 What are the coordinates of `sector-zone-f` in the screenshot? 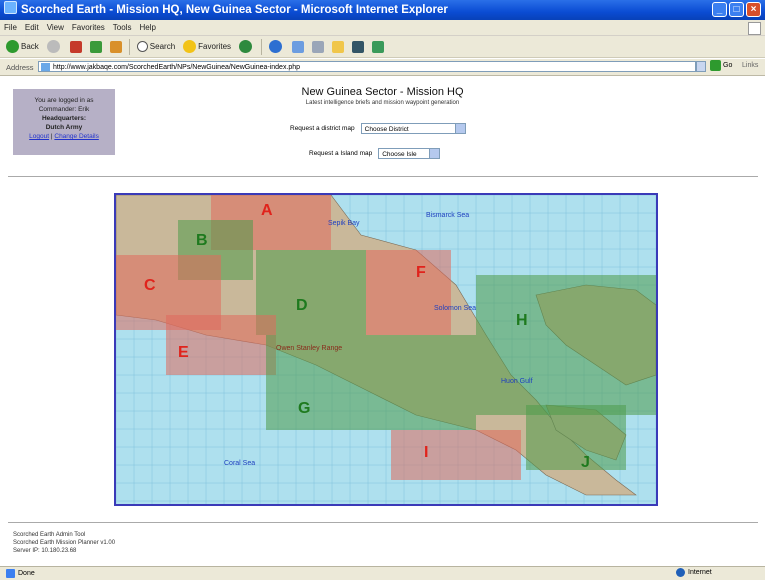 It's located at (408, 292).